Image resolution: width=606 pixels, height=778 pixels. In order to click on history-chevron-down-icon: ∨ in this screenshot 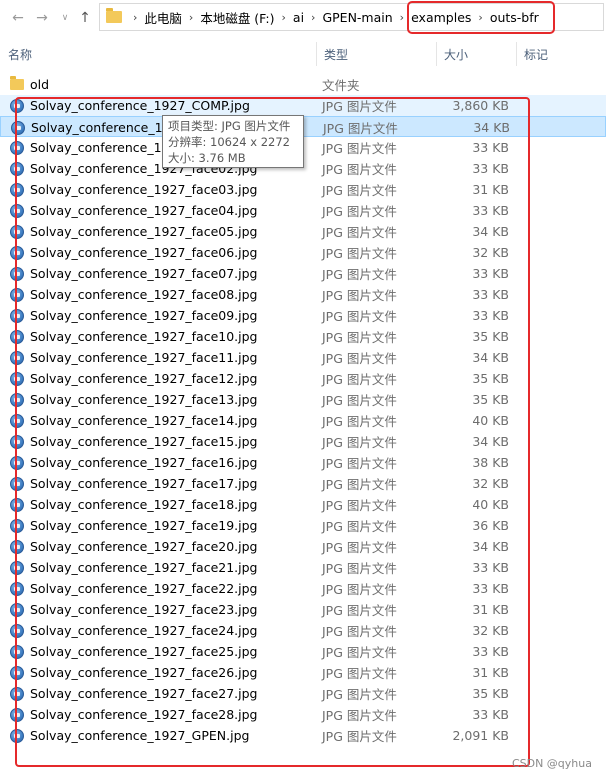, I will do `click(65, 18)`.